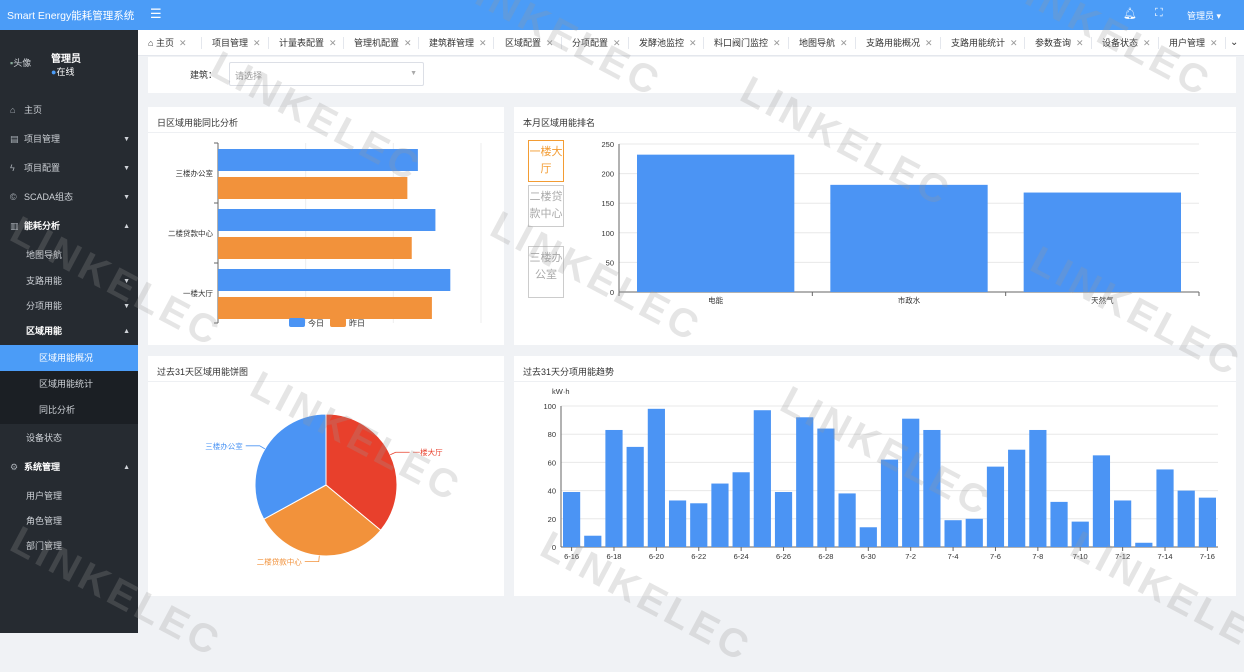  What do you see at coordinates (984, 43) in the screenshot?
I see `tab-branch-statistics: 支路用能统计 ✕` at bounding box center [984, 43].